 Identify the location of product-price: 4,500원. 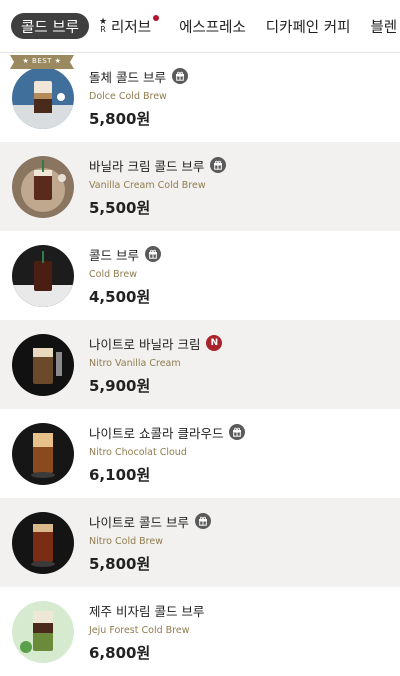
(120, 296).